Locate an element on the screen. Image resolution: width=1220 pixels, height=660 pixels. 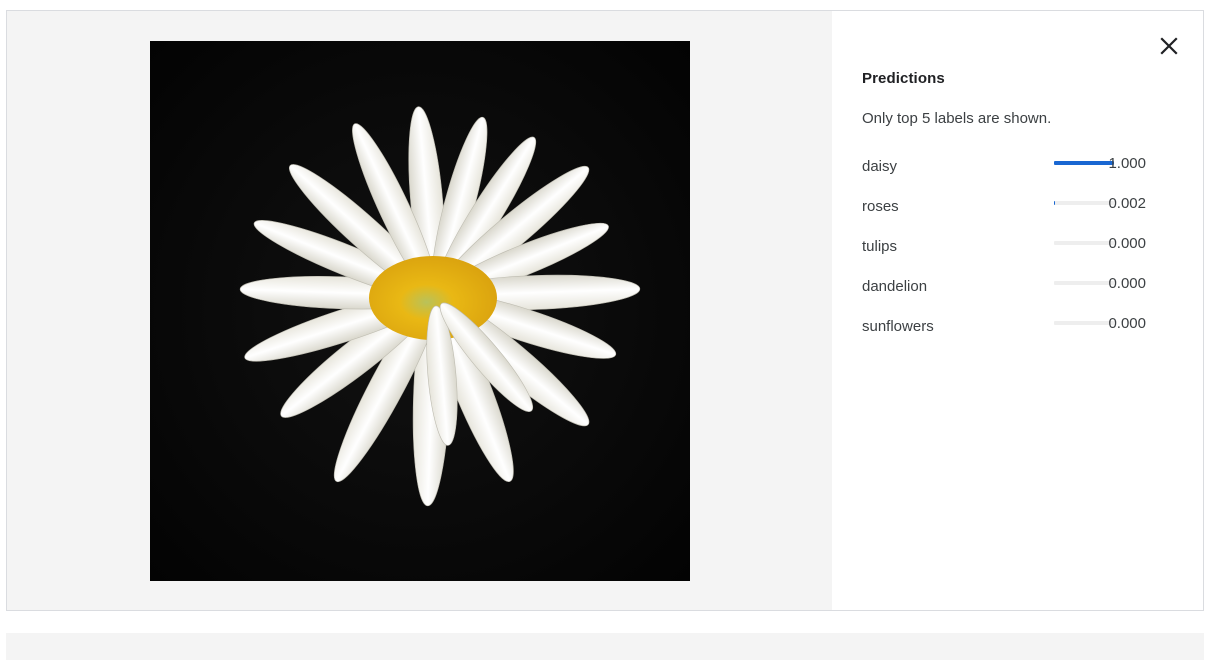
prediction-label: tulips is located at coordinates (880, 246).